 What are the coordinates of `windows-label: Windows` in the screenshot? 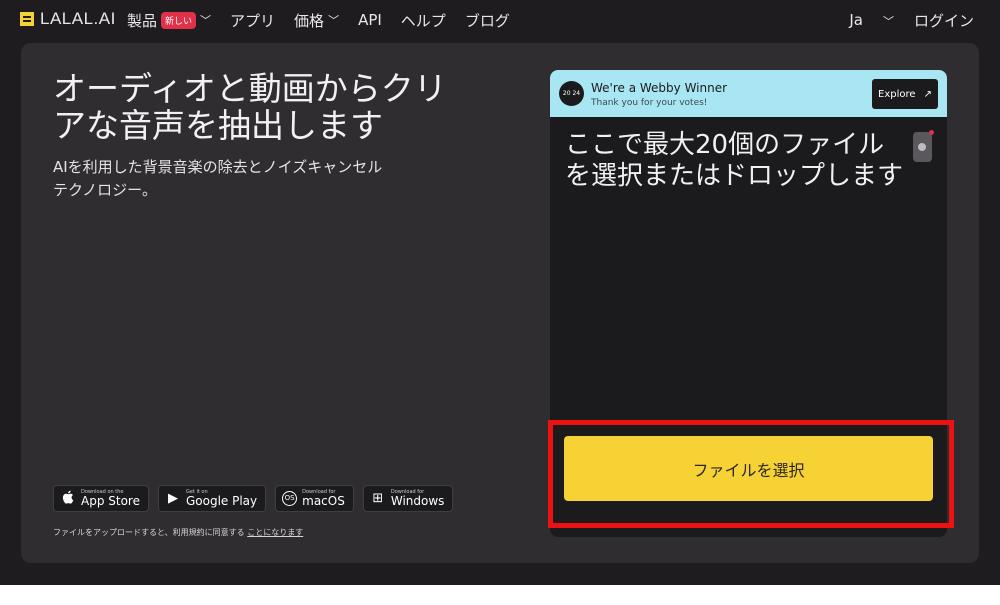 It's located at (417, 501).